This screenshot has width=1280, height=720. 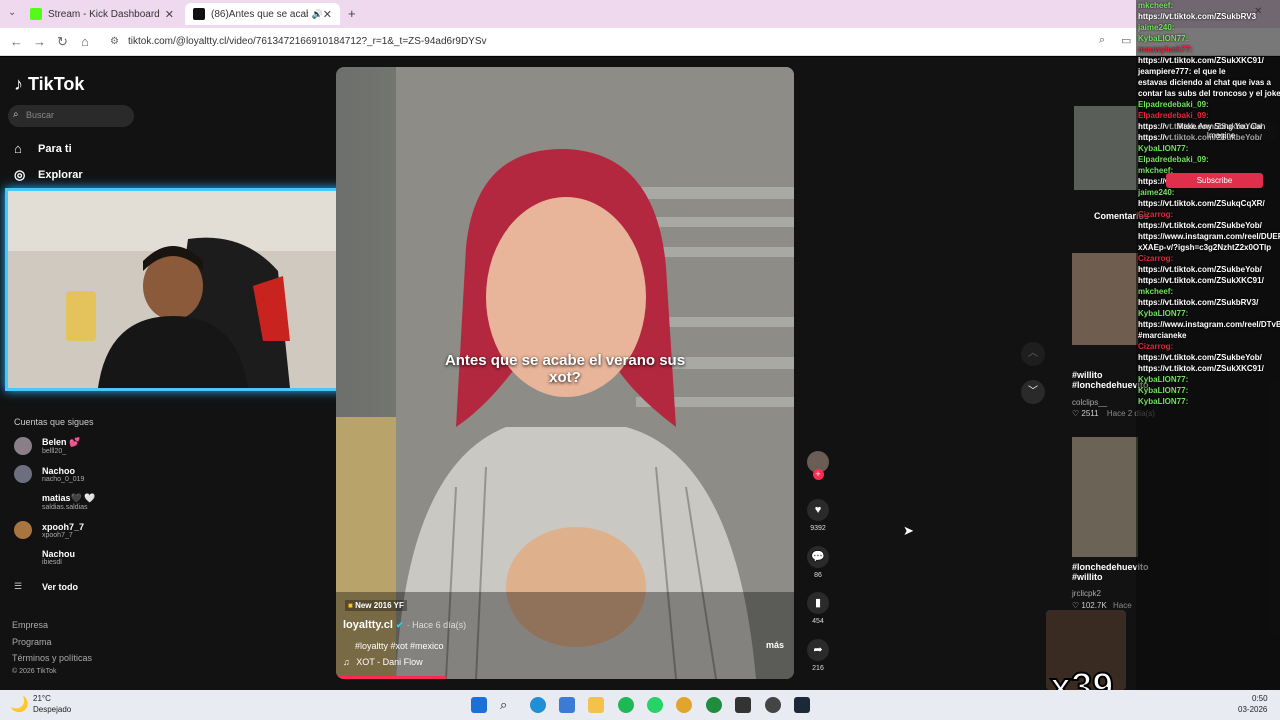 What do you see at coordinates (42, 698) in the screenshot?
I see `weather-temp: 21°C` at bounding box center [42, 698].